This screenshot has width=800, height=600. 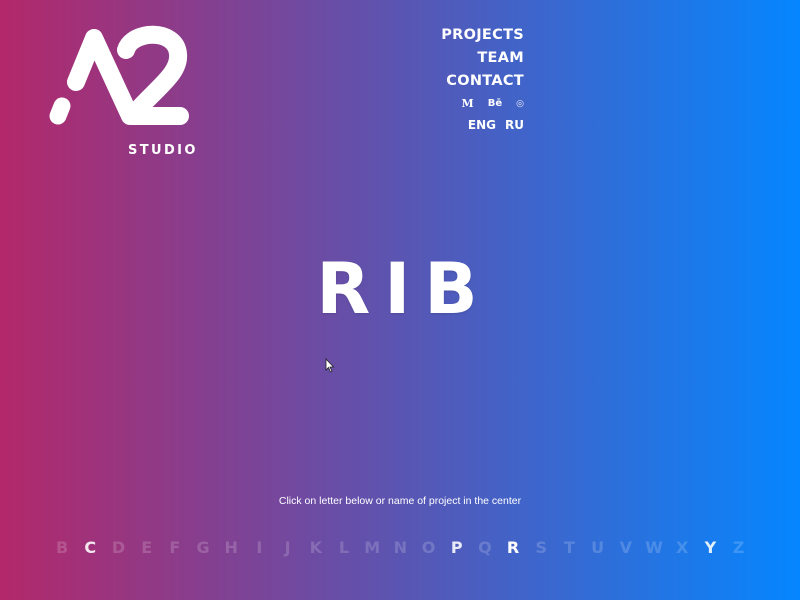 What do you see at coordinates (541, 547) in the screenshot?
I see `letter-s: S` at bounding box center [541, 547].